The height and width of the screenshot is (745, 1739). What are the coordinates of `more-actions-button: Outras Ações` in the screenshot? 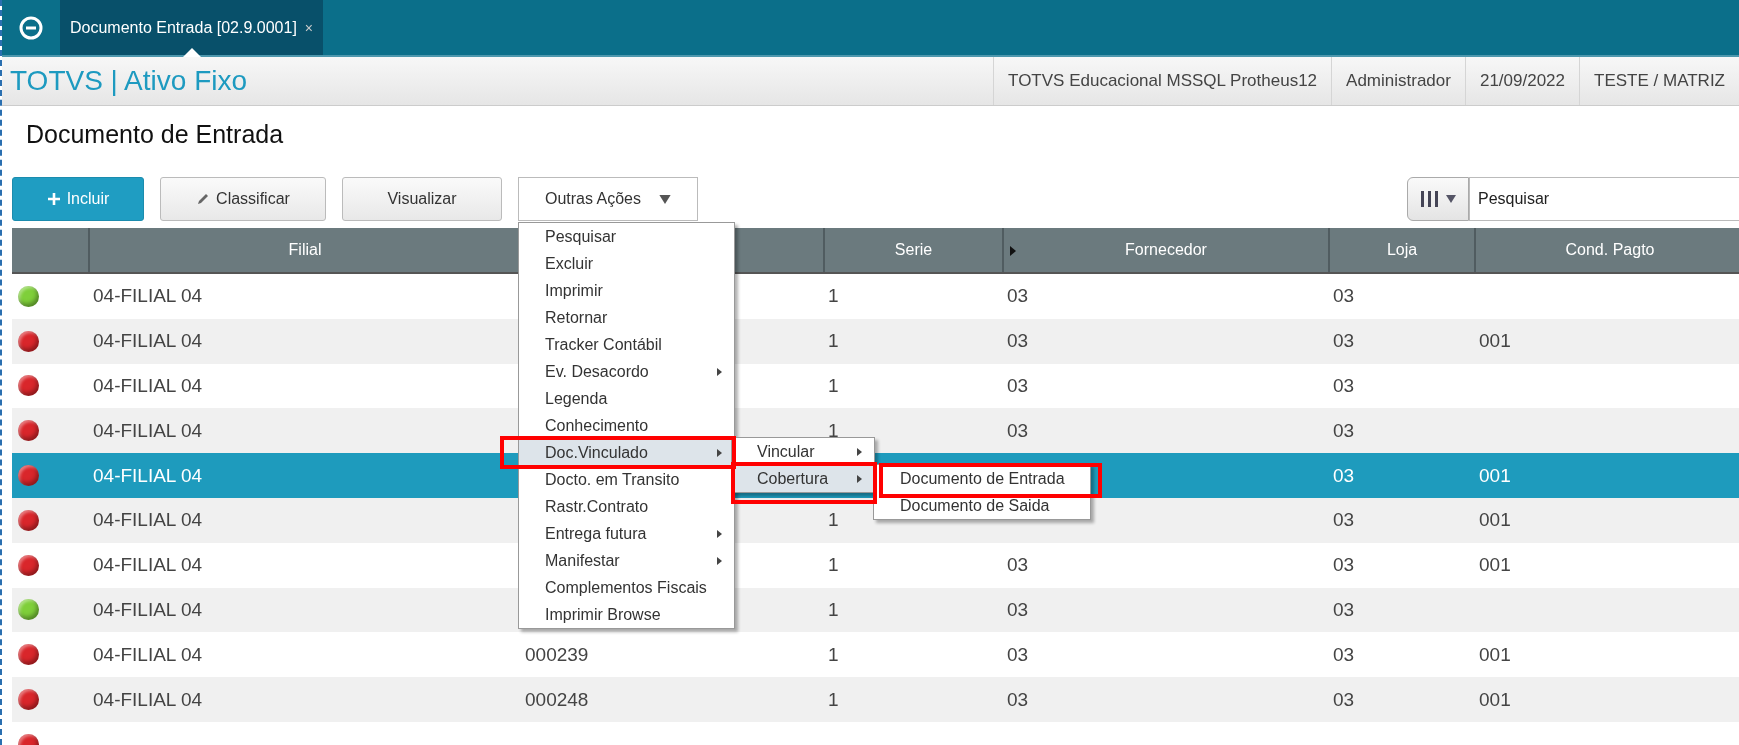 It's located at (608, 199).